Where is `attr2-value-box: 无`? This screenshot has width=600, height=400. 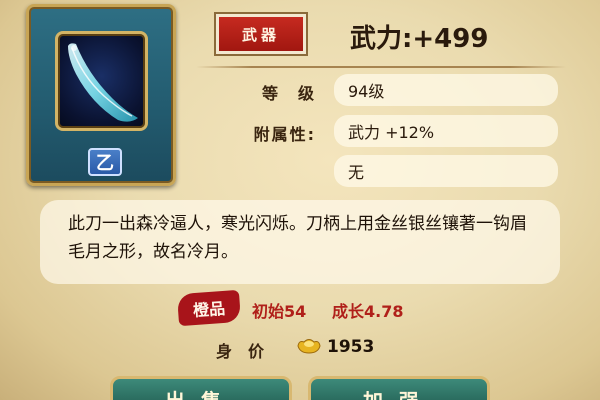 attr2-value-box: 无 is located at coordinates (446, 171).